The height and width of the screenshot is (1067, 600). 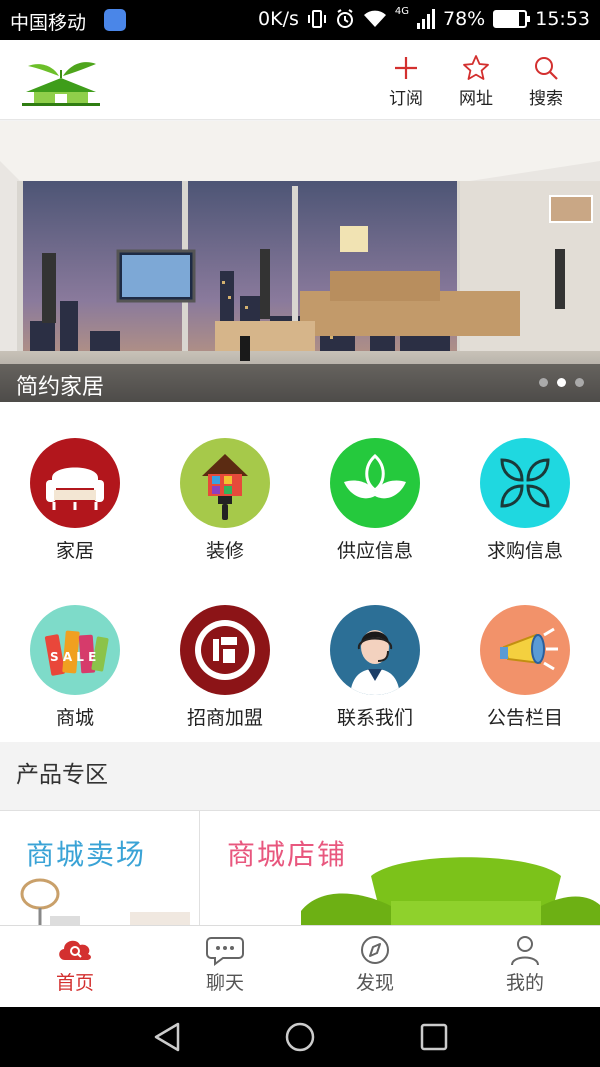 What do you see at coordinates (375, 483) in the screenshot?
I see `leaf-icon` at bounding box center [375, 483].